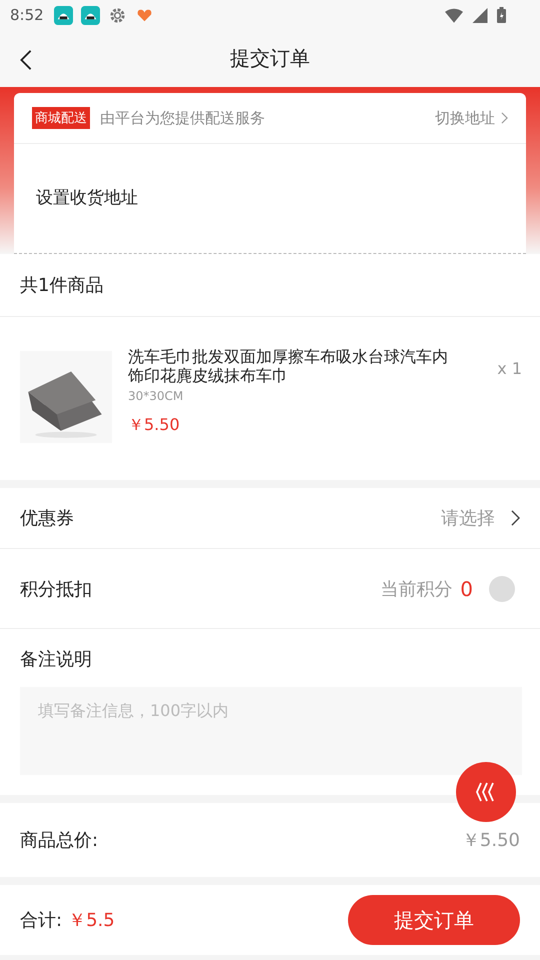  What do you see at coordinates (270, 176) in the screenshot?
I see `set-address-item: 设置收货地址` at bounding box center [270, 176].